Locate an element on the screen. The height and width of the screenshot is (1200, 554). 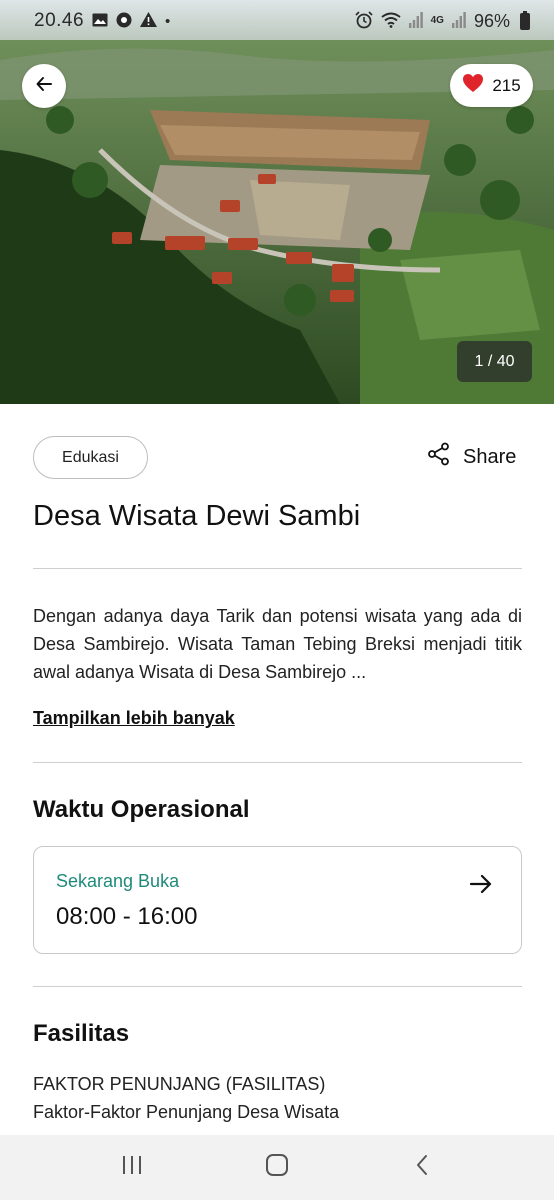
recent-apps-button is located at coordinates (132, 1168).